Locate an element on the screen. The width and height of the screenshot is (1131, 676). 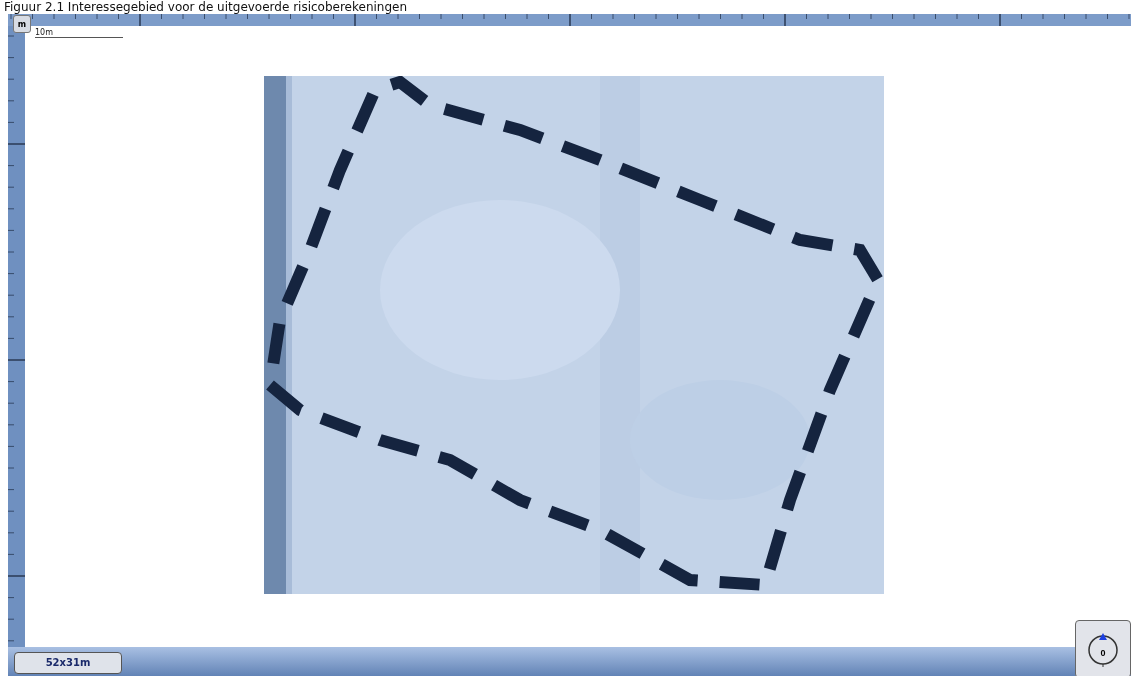
scale-bar: 10m is located at coordinates (79, 33).